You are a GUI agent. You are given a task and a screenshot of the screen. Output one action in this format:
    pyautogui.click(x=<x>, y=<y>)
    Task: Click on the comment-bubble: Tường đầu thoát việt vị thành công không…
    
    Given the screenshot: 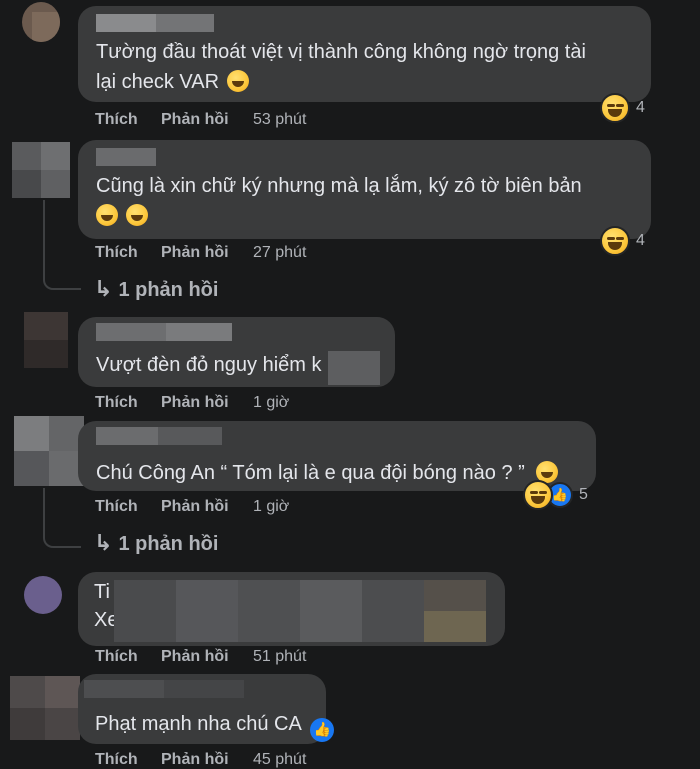 What is the action you would take?
    pyautogui.click(x=364, y=54)
    